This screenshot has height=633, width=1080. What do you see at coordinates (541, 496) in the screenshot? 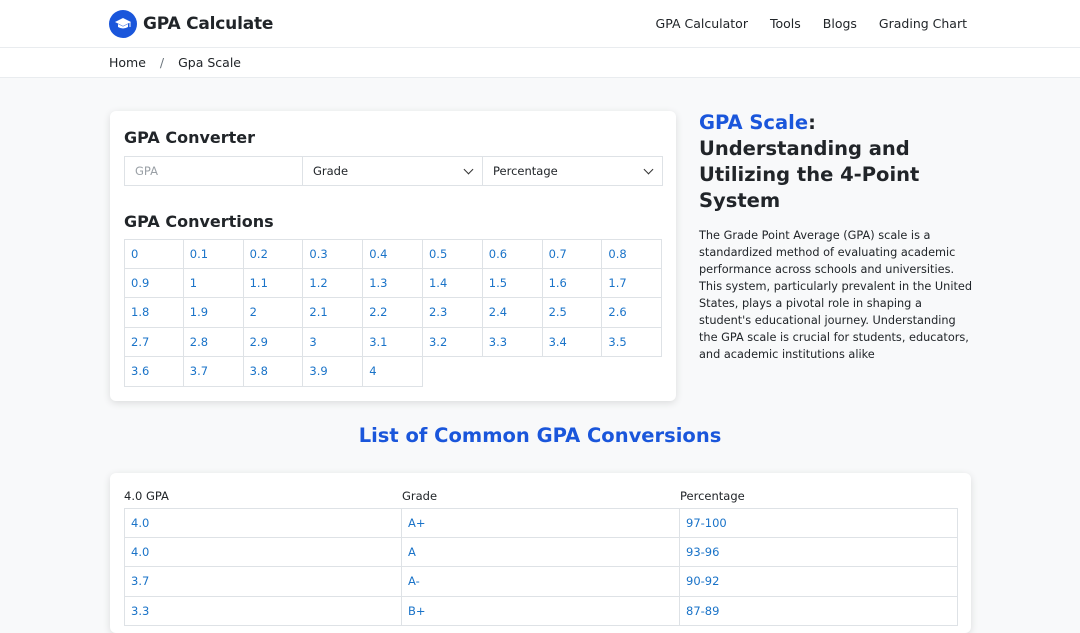
I see `table-header: 4.0 GPA Grade Percentage` at bounding box center [541, 496].